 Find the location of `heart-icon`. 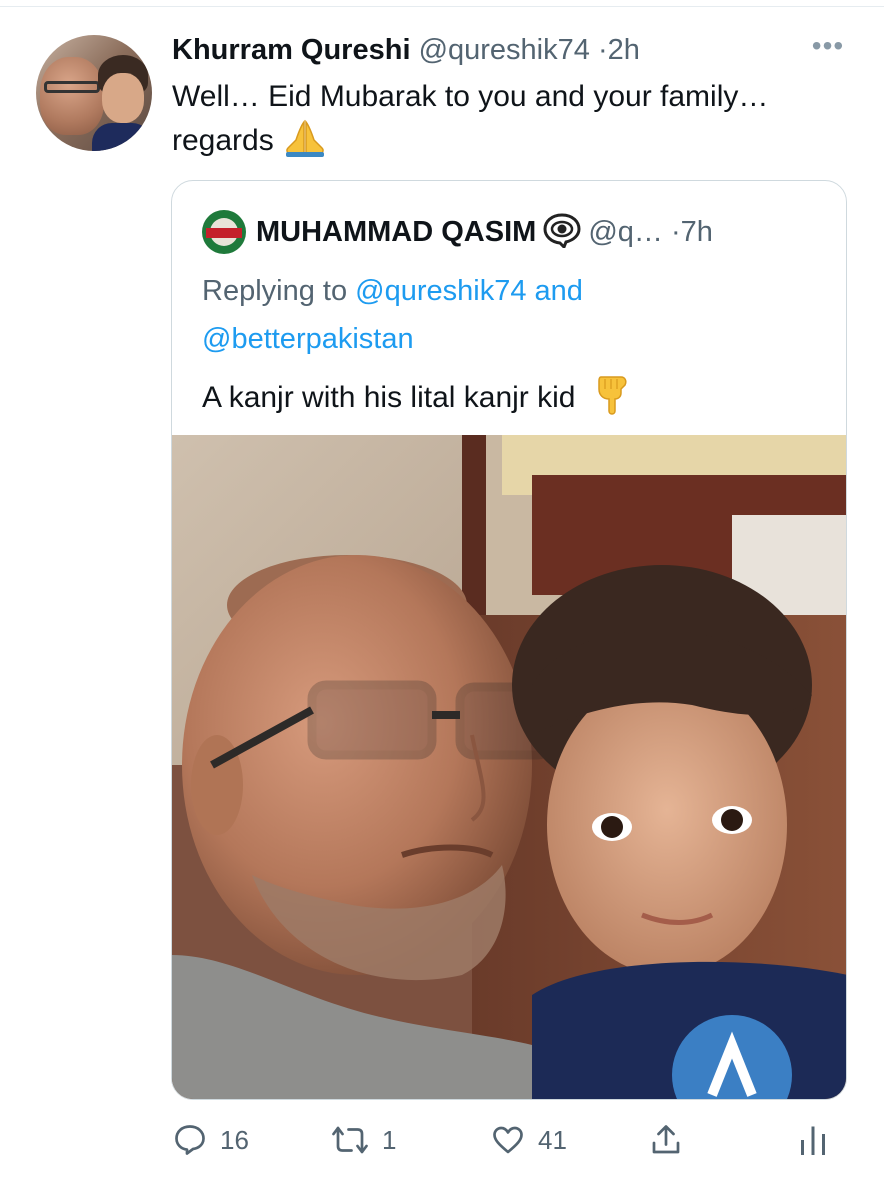

heart-icon is located at coordinates (508, 1140).